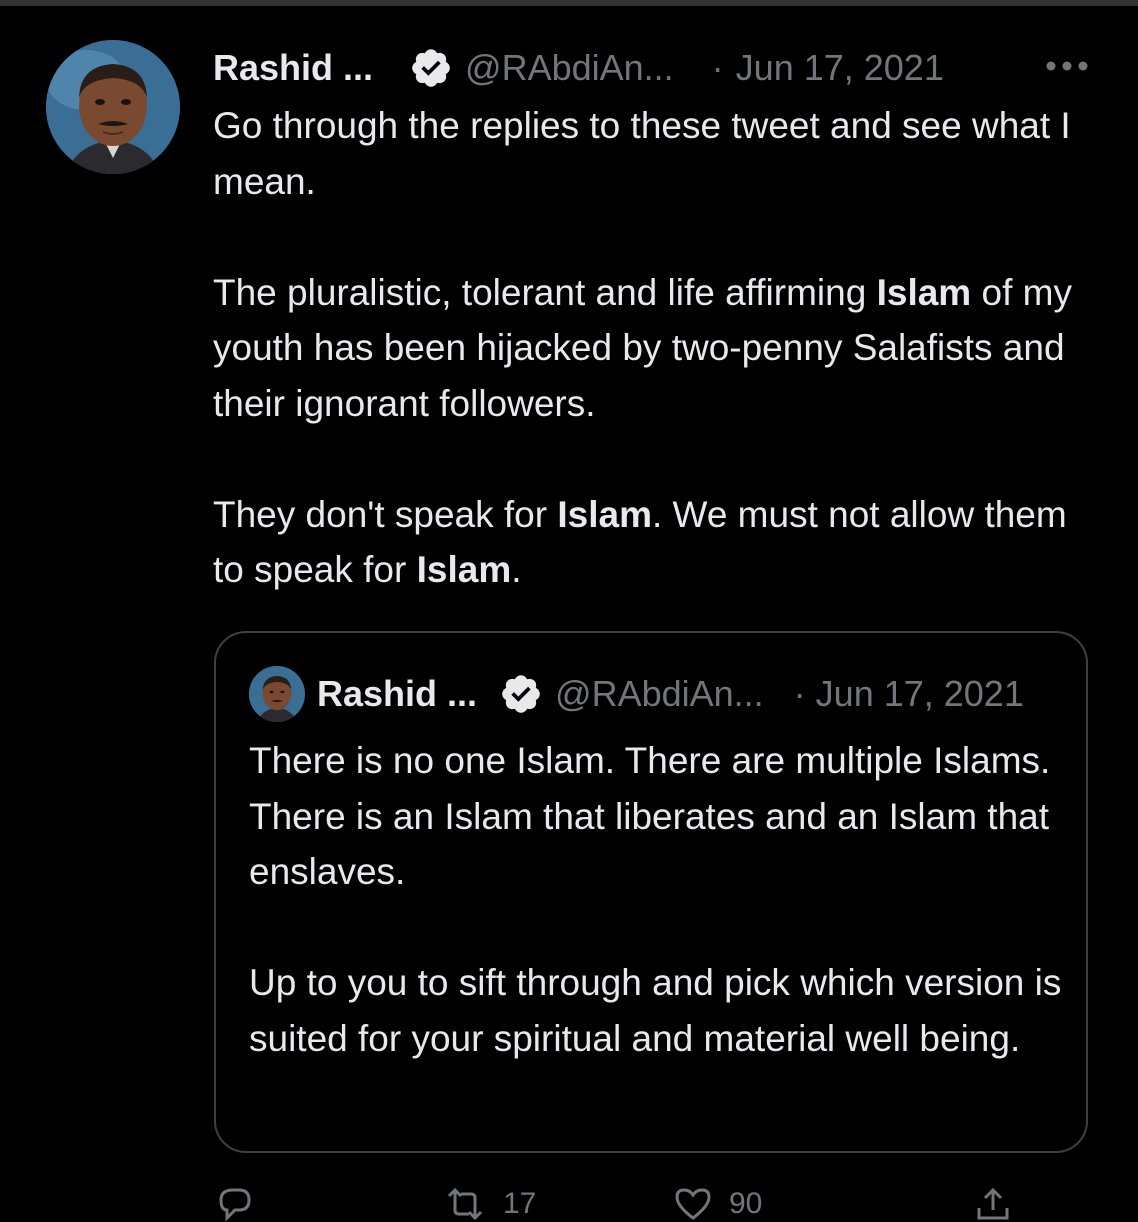  Describe the element at coordinates (233, 1204) in the screenshot. I see `reply-icon` at that location.